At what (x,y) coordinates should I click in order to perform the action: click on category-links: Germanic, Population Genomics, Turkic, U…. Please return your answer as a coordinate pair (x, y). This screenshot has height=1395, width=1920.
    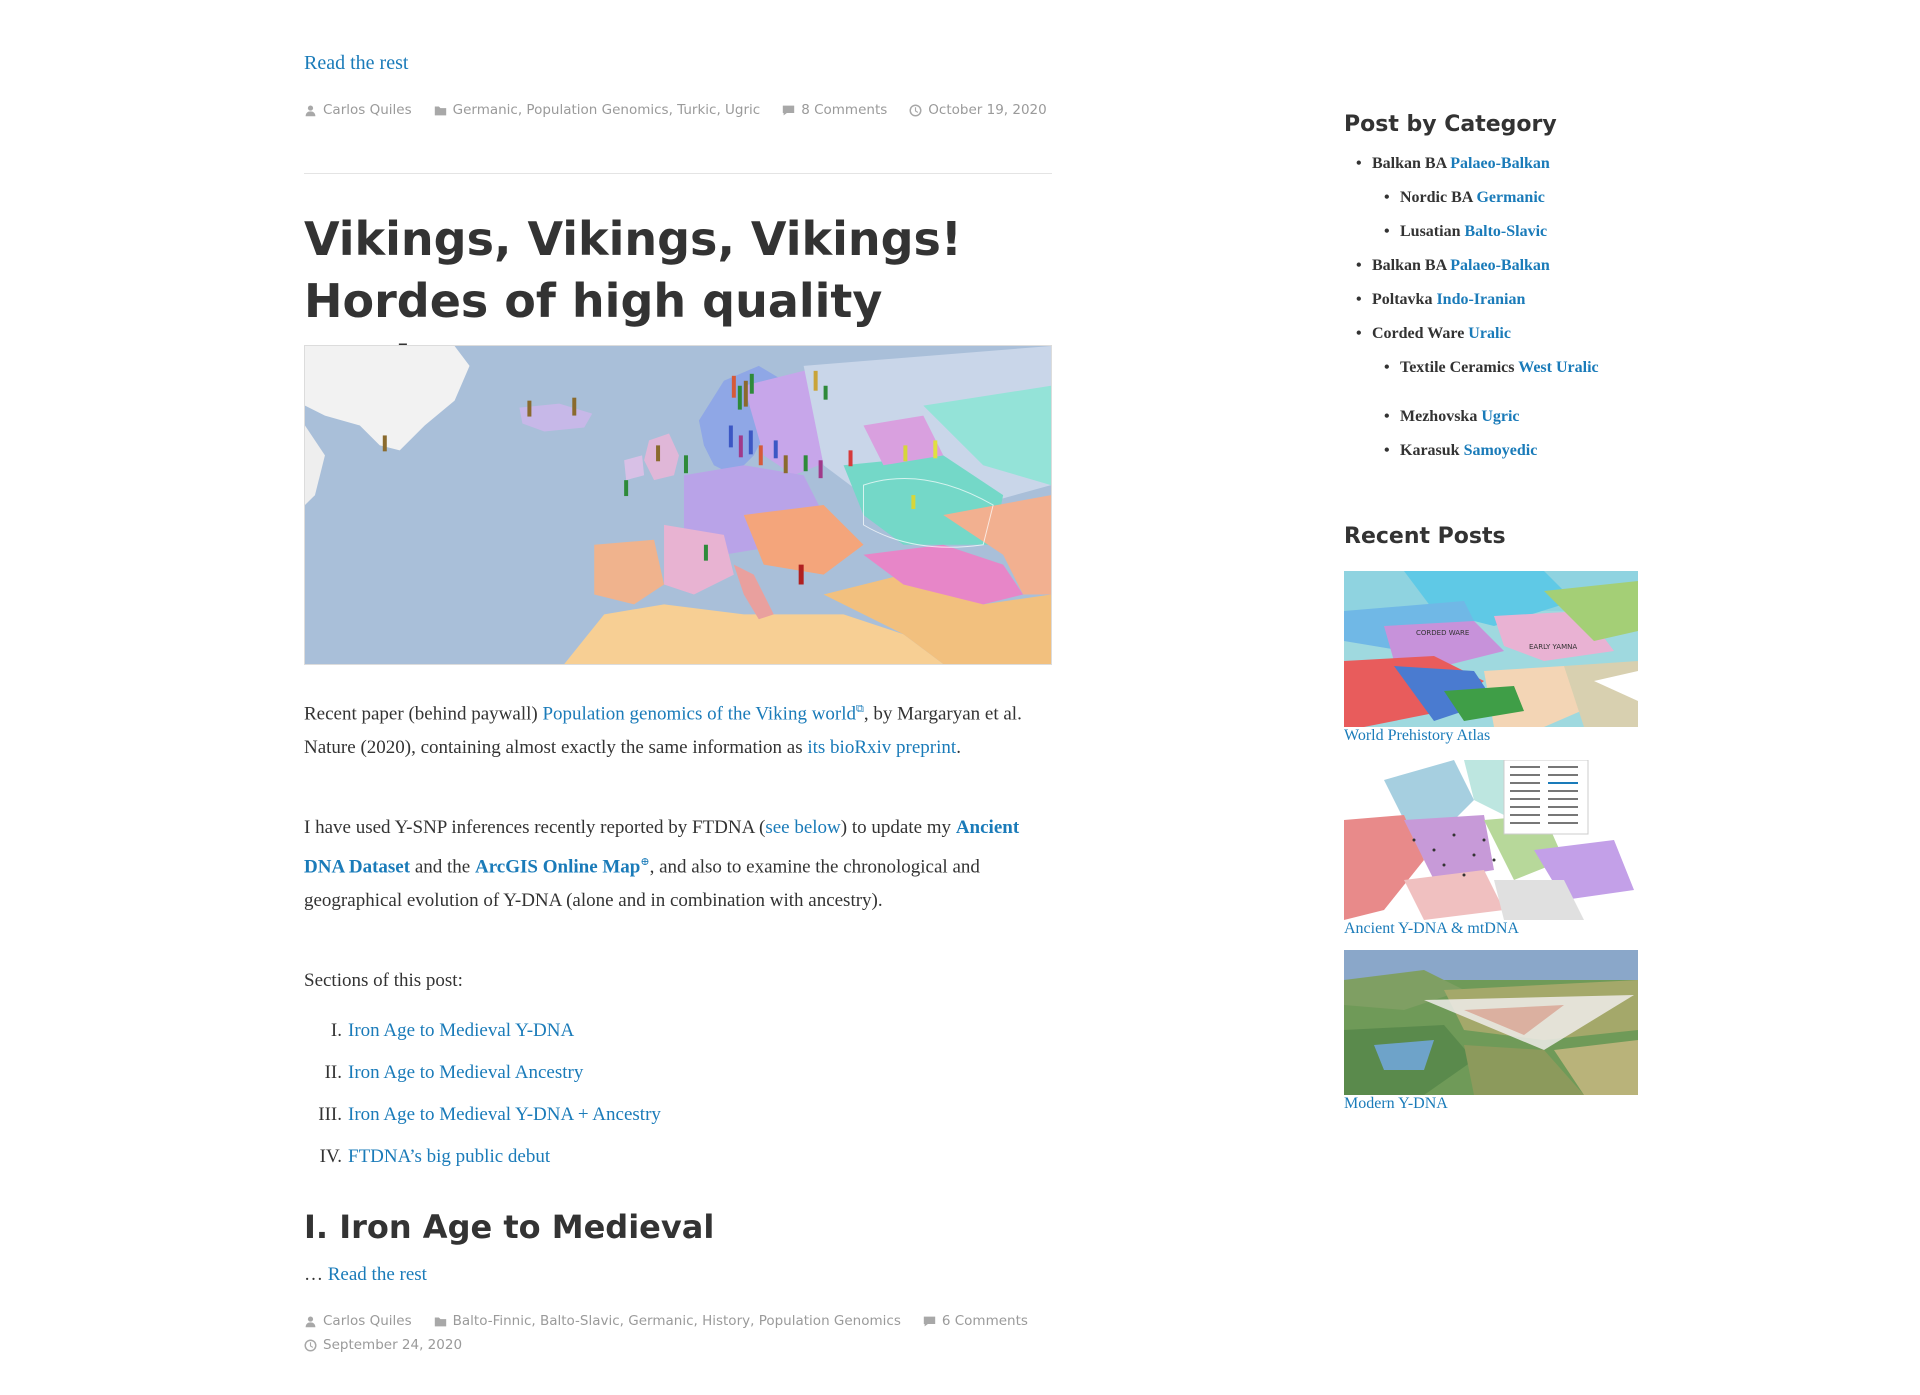
    Looking at the image, I should click on (607, 110).